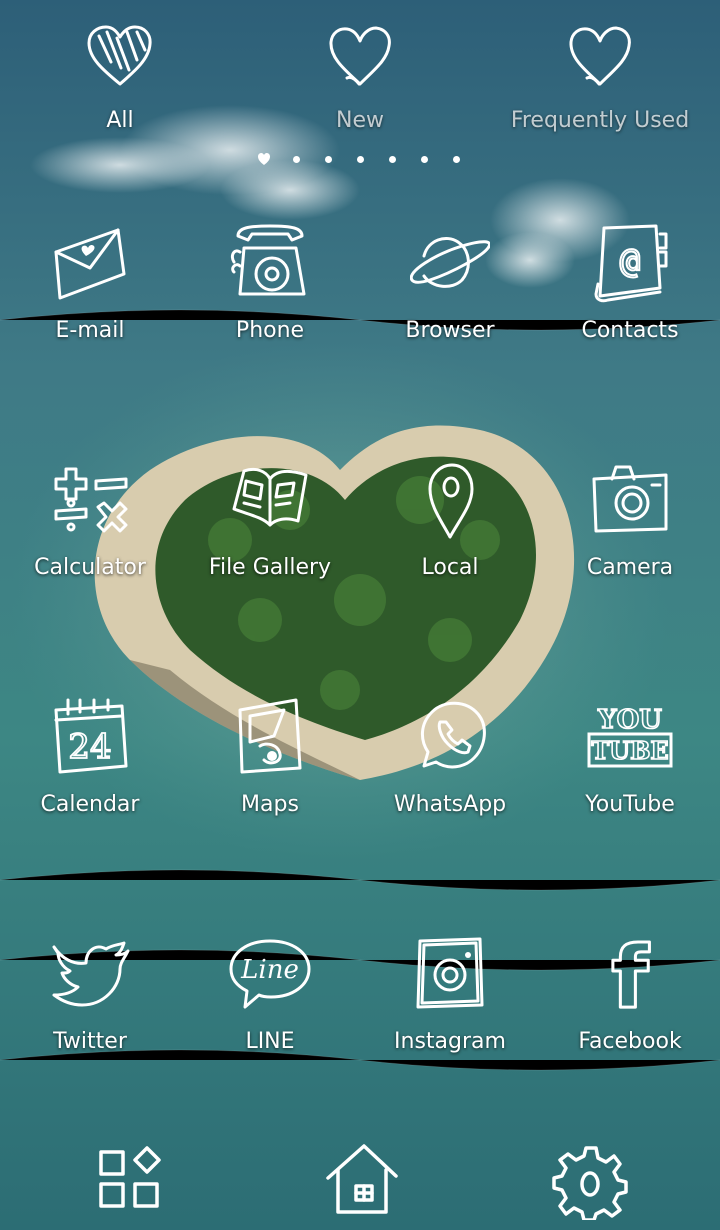  I want to click on app-label: Phone, so click(270, 330).